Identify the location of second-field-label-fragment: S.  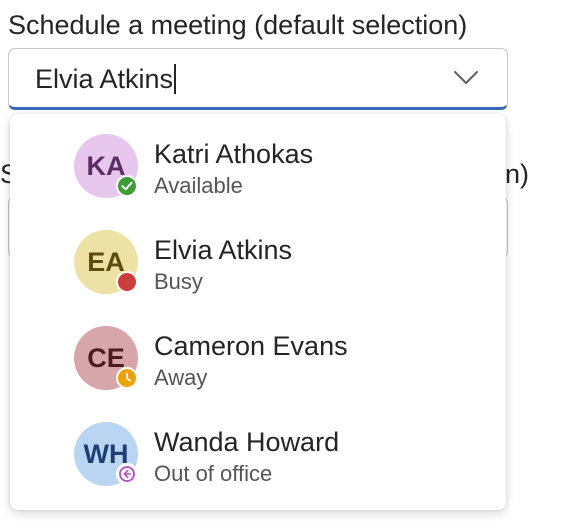
(5, 174).